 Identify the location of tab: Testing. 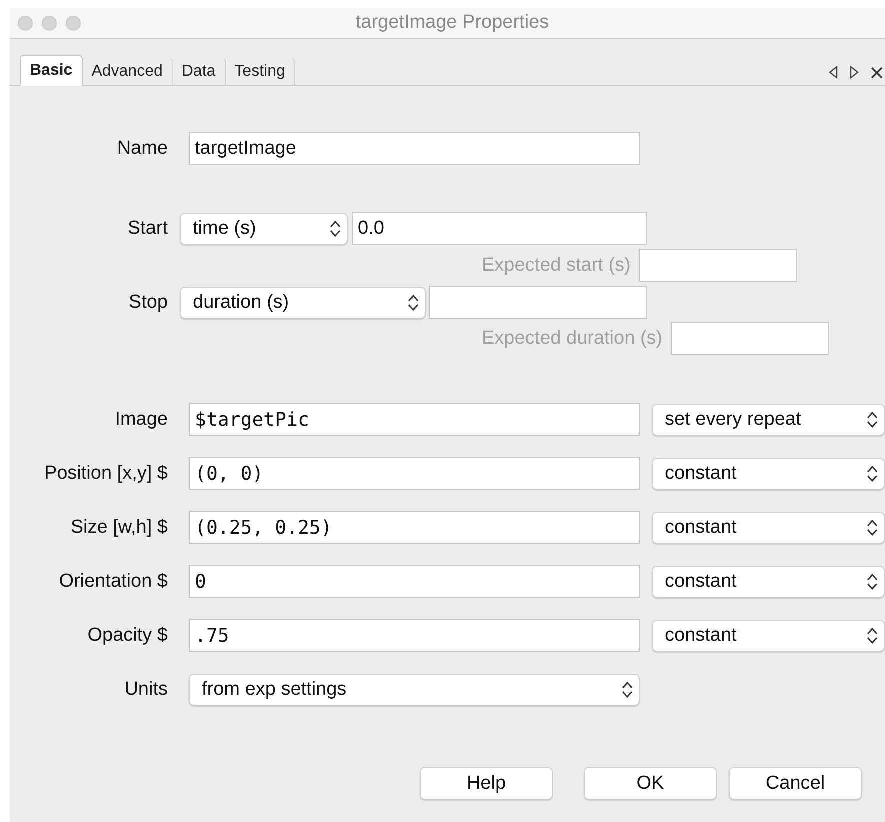
(261, 71).